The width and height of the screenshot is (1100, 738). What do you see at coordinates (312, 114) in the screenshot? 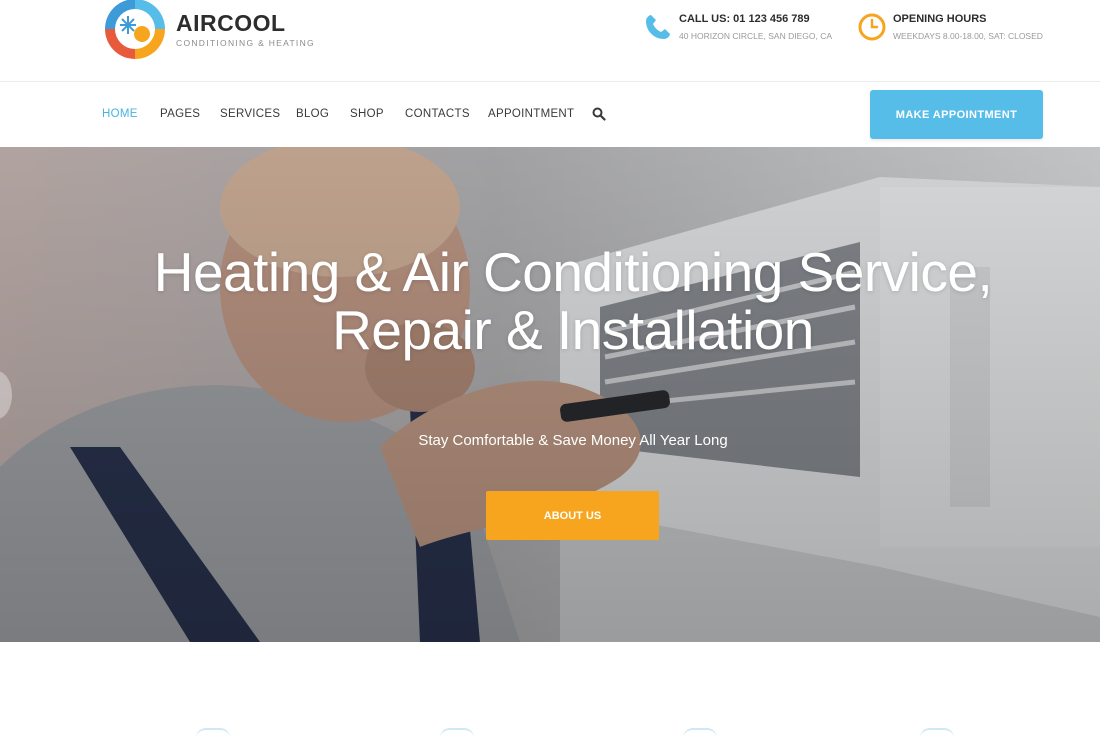
I see `nav-item-blog: BLOG` at bounding box center [312, 114].